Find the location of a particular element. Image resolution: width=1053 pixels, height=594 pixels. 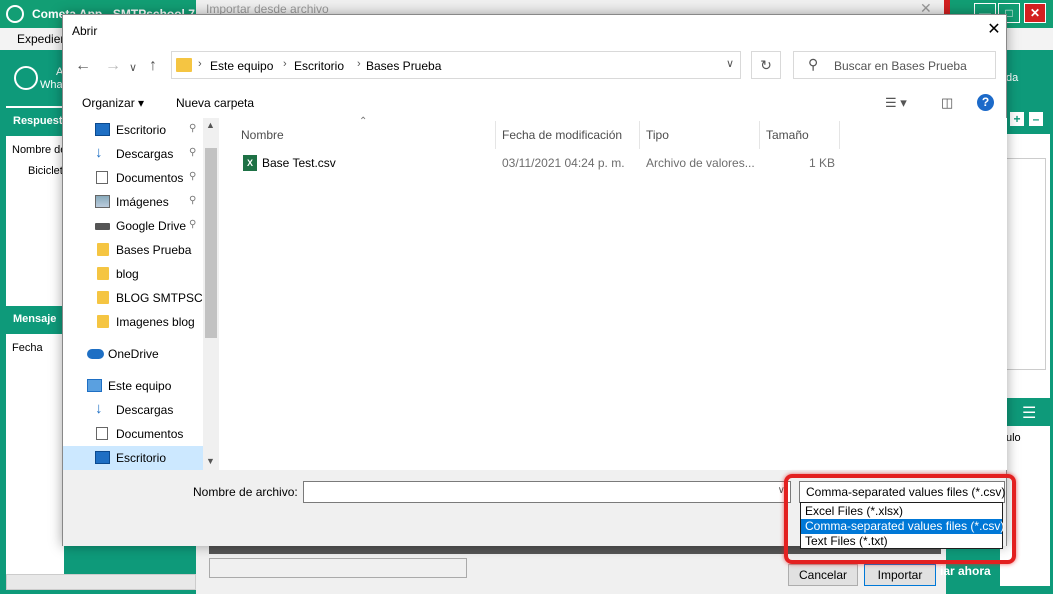

close-app-button: ✕ is located at coordinates (1035, 13).